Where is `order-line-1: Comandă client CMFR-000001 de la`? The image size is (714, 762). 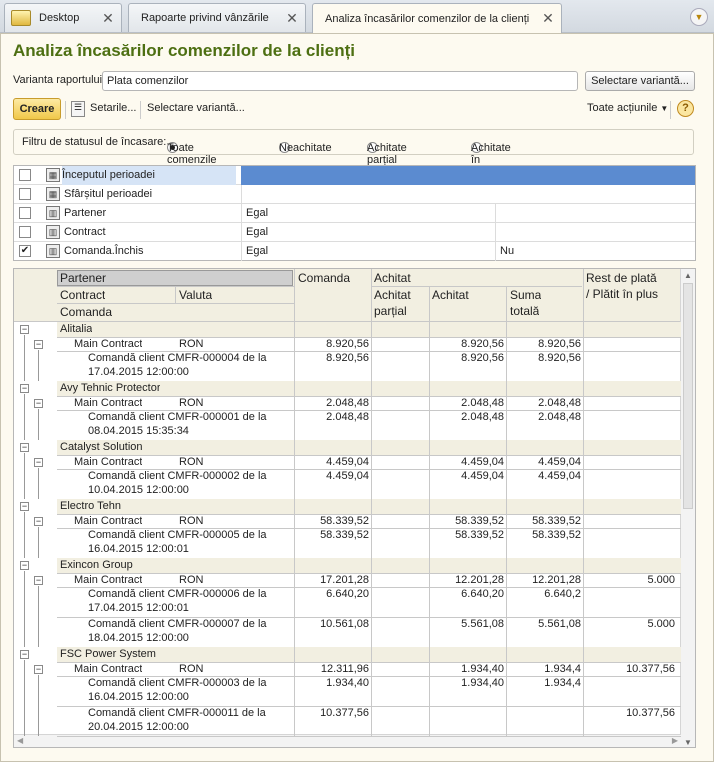
order-line-1: Comandă client CMFR-000001 de la is located at coordinates (177, 417).